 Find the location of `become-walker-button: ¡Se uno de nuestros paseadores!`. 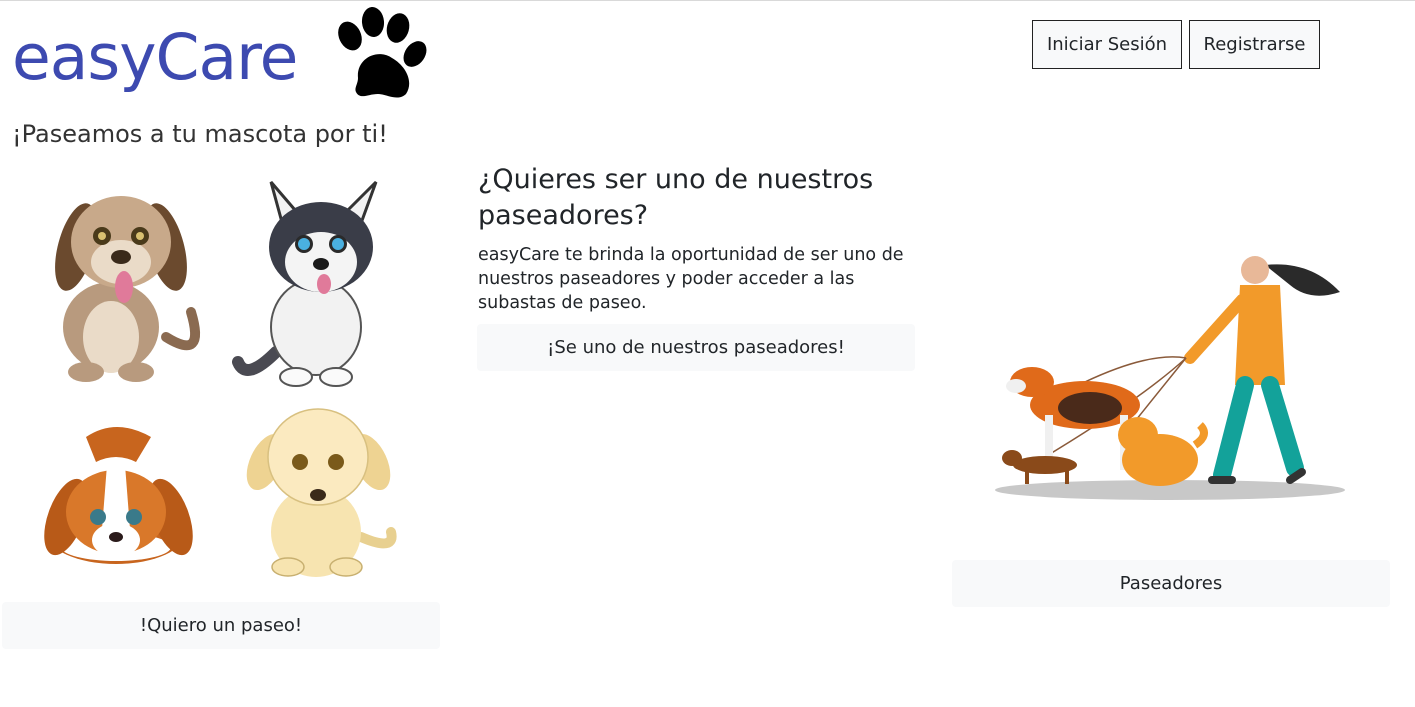

become-walker-button: ¡Se uno de nuestros paseadores! is located at coordinates (696, 347).